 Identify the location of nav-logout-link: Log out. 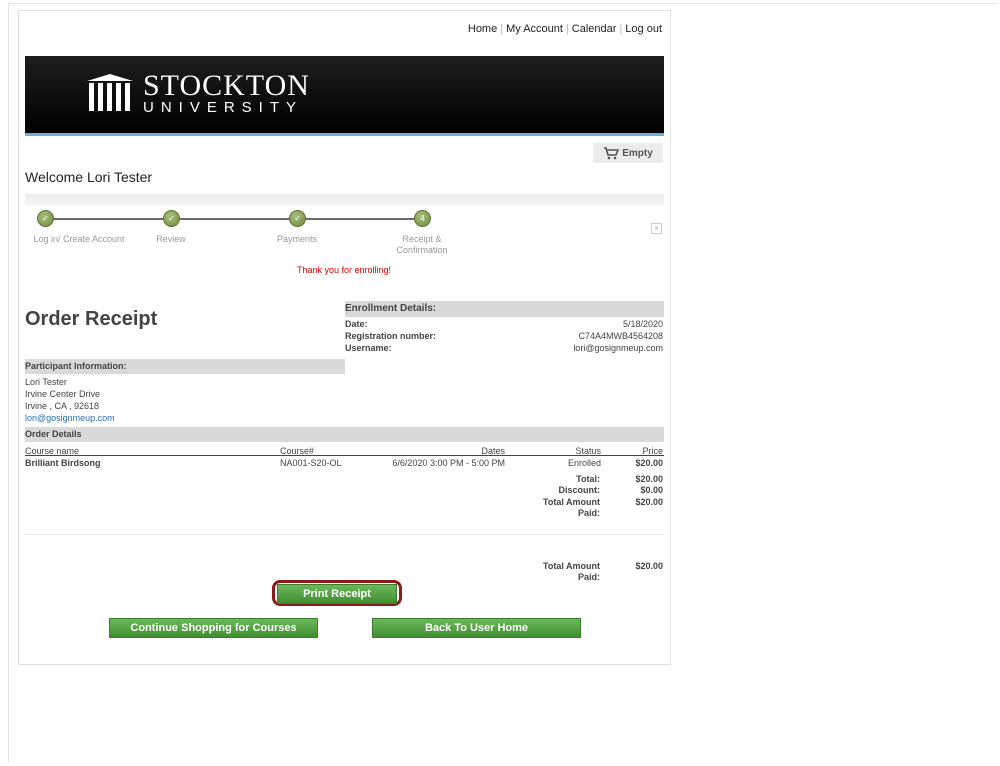
(643, 29).